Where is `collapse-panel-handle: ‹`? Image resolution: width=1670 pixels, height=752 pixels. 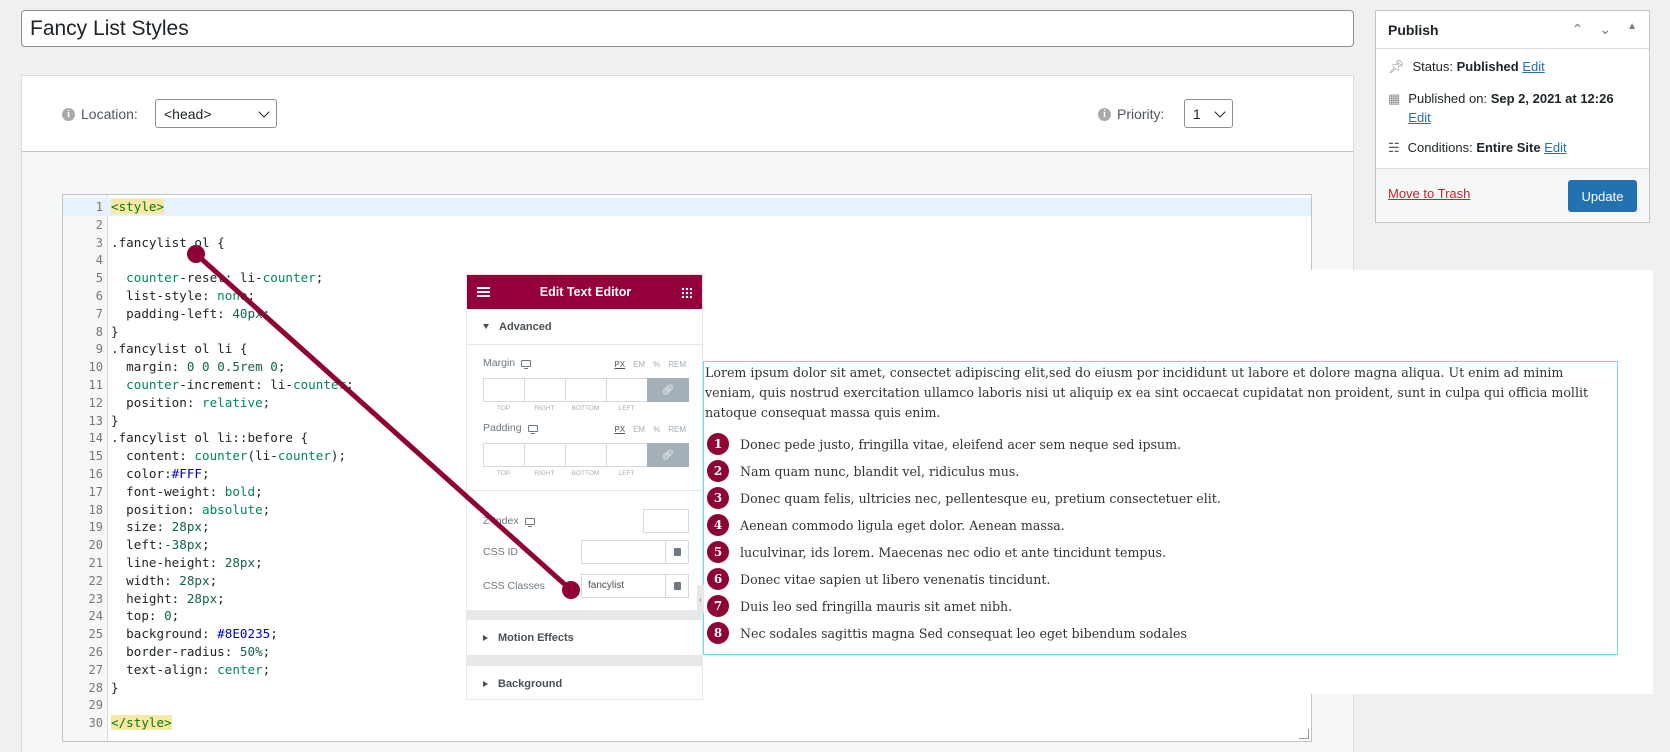 collapse-panel-handle: ‹ is located at coordinates (700, 599).